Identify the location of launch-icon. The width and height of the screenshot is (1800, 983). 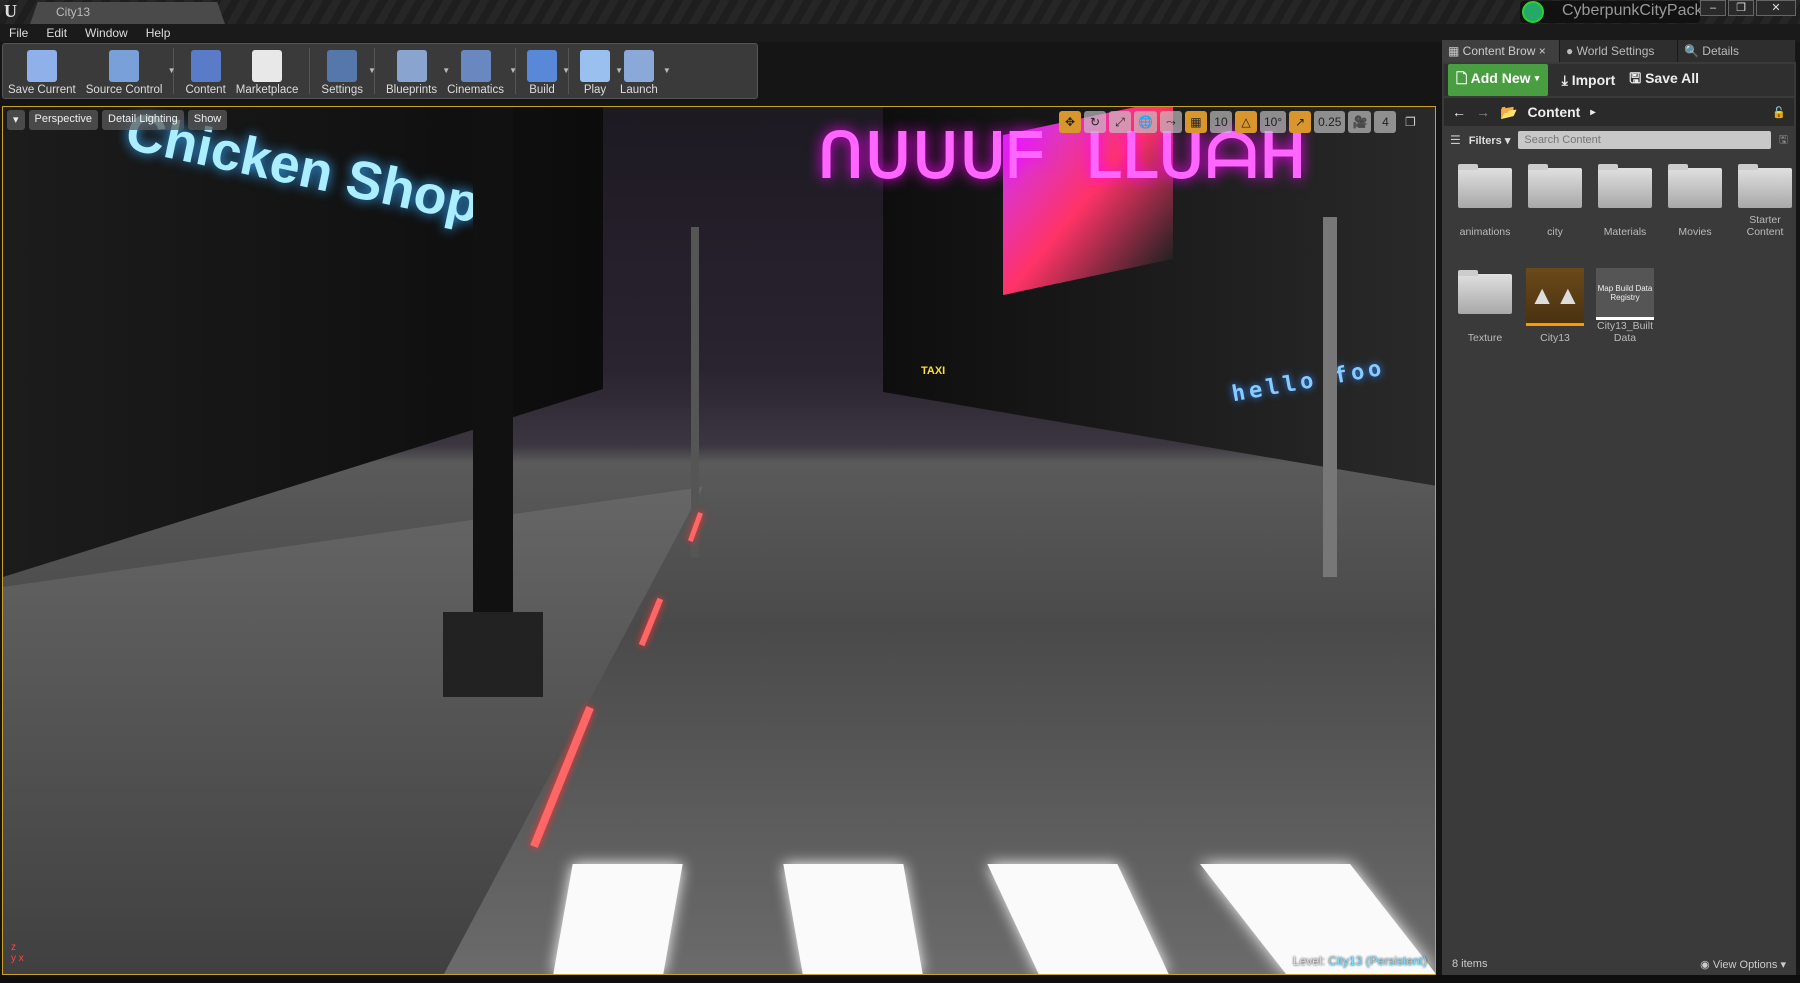
(638, 66).